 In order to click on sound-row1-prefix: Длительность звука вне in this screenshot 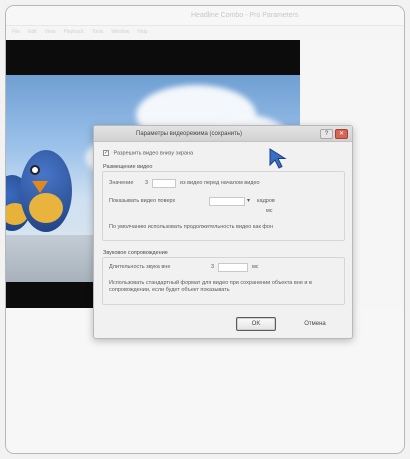, I will do `click(140, 267)`.